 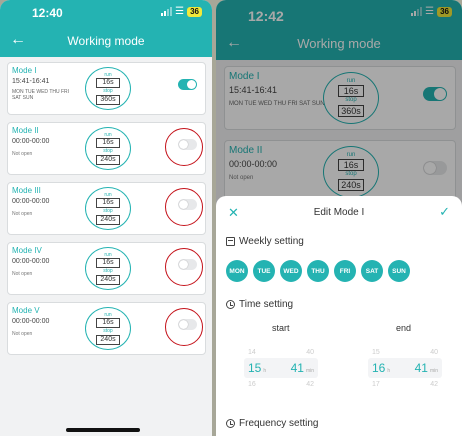 What do you see at coordinates (291, 271) in the screenshot?
I see `day-wed: WED` at bounding box center [291, 271].